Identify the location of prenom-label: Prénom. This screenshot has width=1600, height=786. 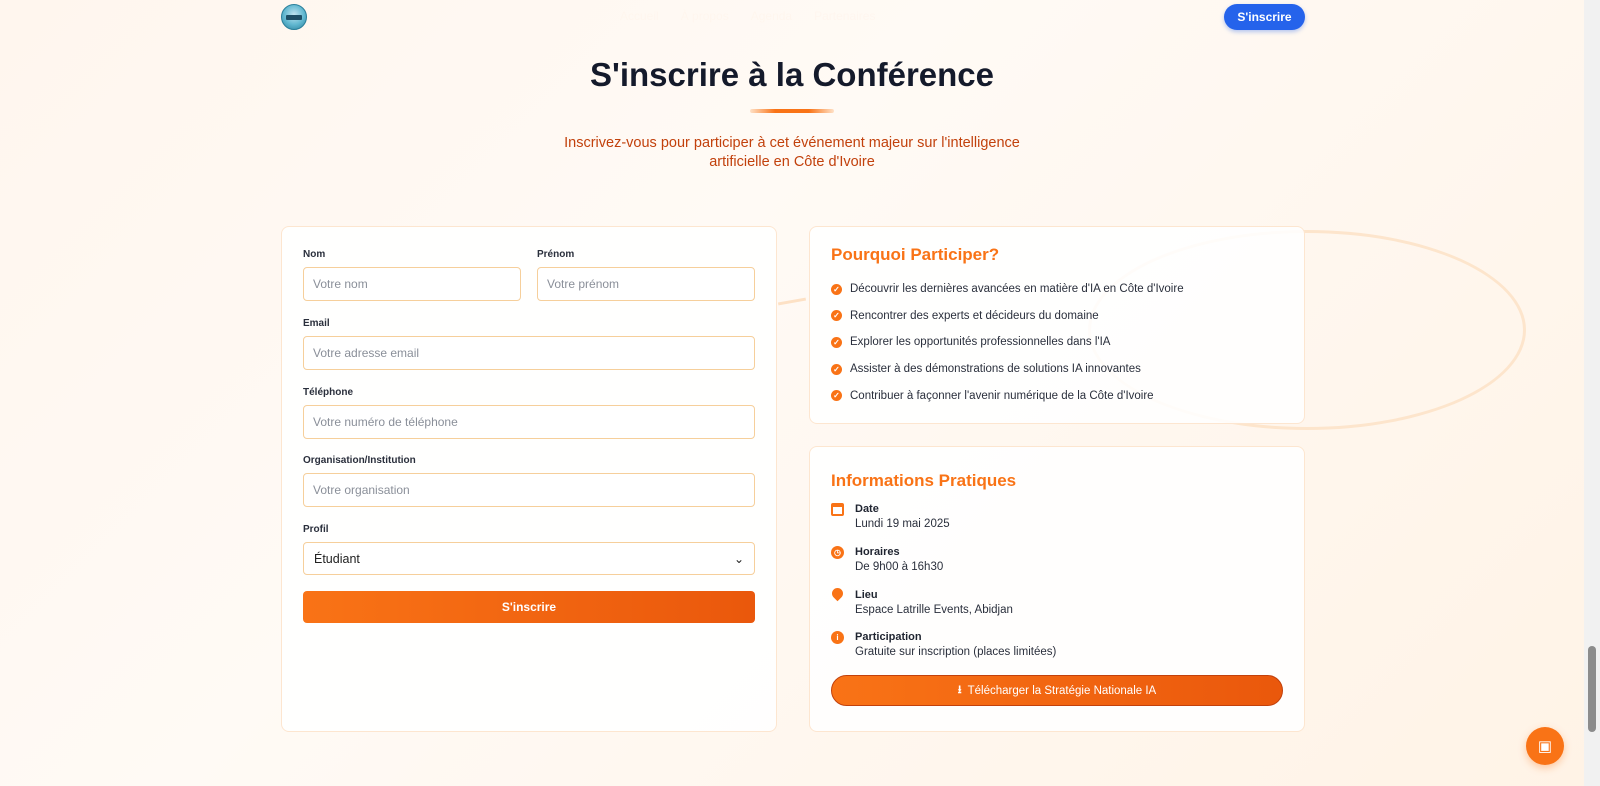
(556, 254).